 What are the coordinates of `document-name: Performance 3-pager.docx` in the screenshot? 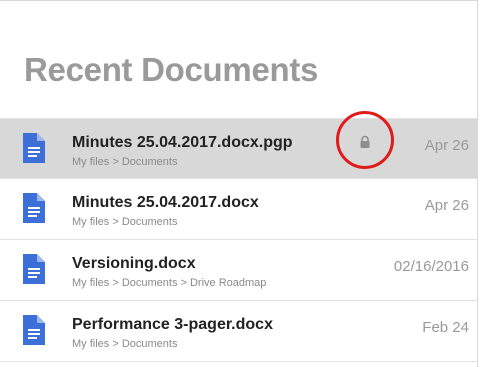 It's located at (172, 324).